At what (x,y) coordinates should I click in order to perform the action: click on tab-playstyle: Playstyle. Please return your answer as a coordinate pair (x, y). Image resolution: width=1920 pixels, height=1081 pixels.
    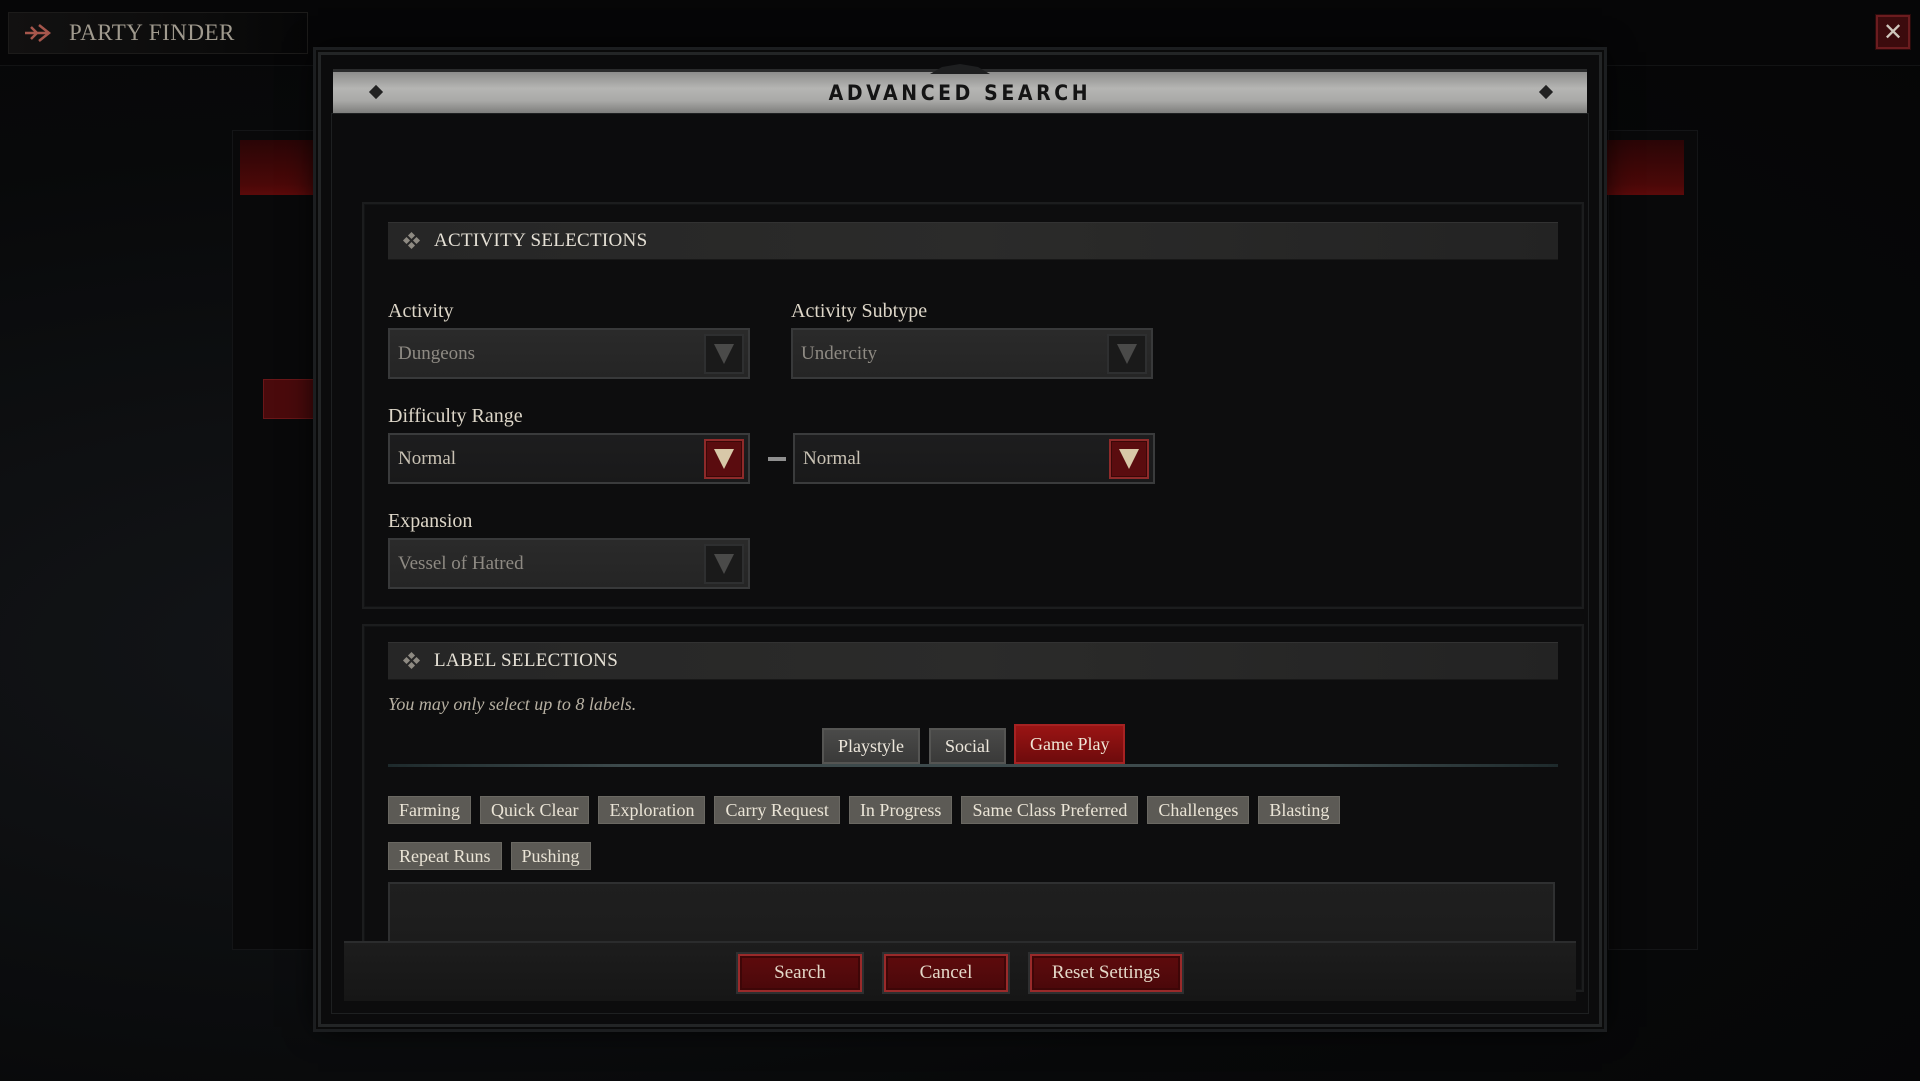
    Looking at the image, I should click on (871, 746).